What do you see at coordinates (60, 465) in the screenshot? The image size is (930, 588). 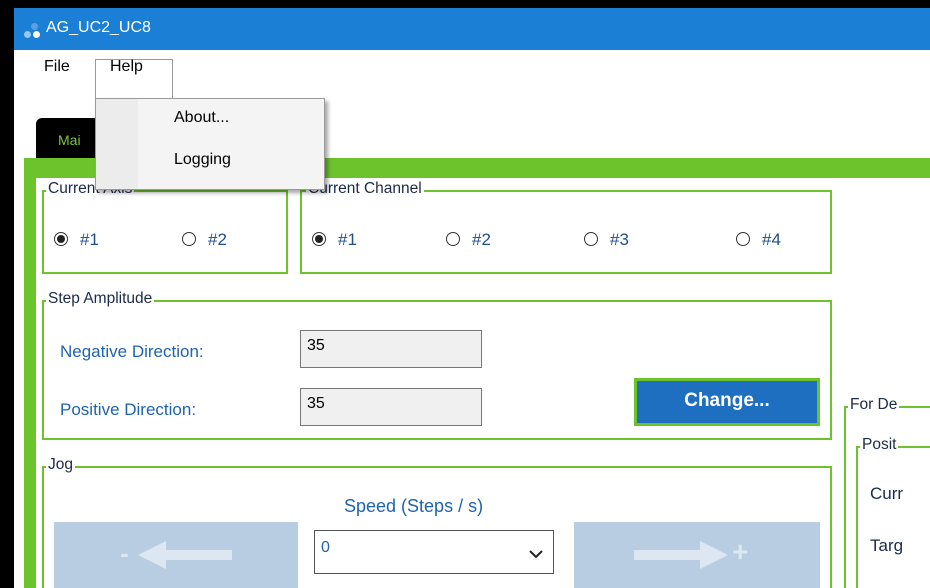 I see `jog-label: Jog` at bounding box center [60, 465].